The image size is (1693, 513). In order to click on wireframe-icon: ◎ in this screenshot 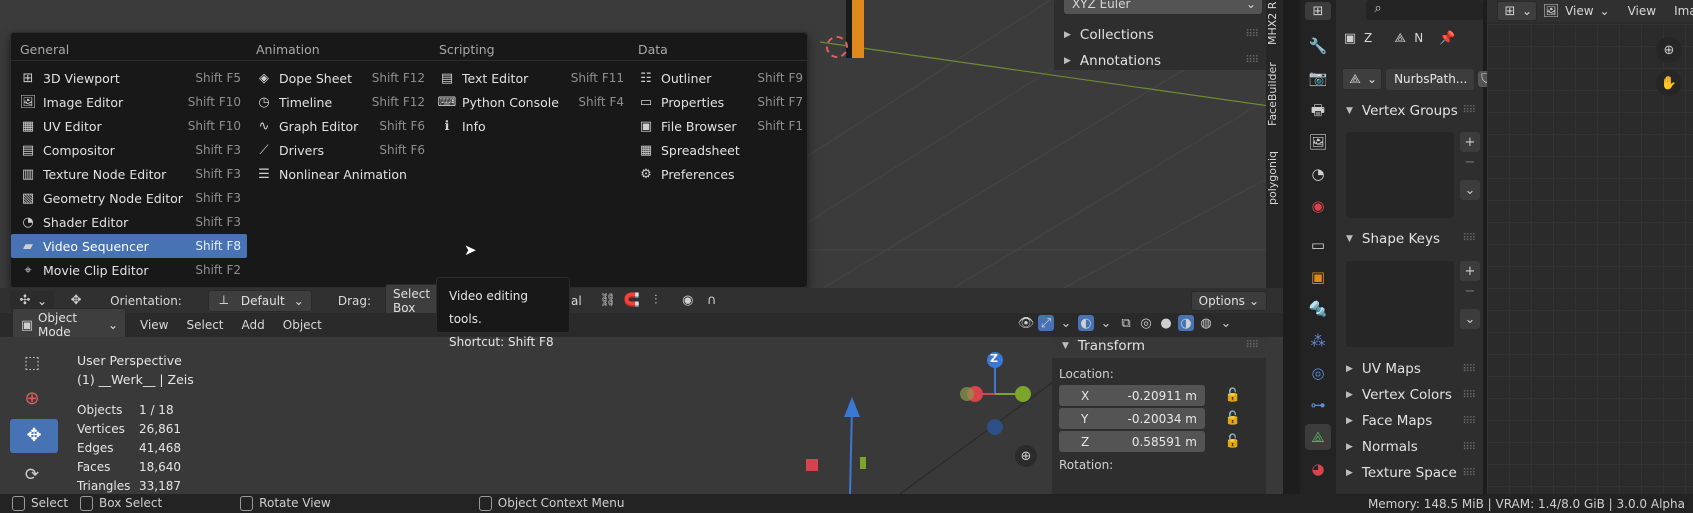, I will do `click(1146, 323)`.